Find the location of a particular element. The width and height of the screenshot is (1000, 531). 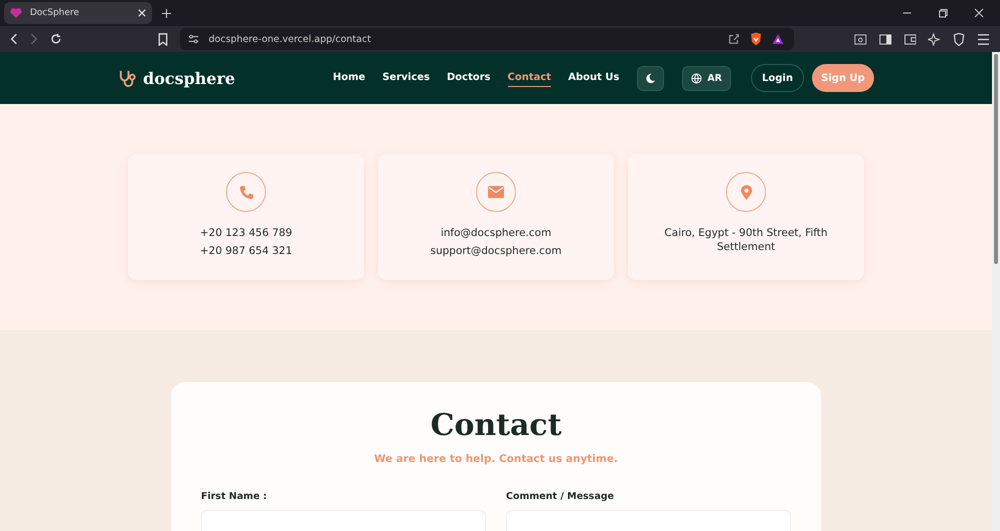

nav-link: Doctors is located at coordinates (468, 78).